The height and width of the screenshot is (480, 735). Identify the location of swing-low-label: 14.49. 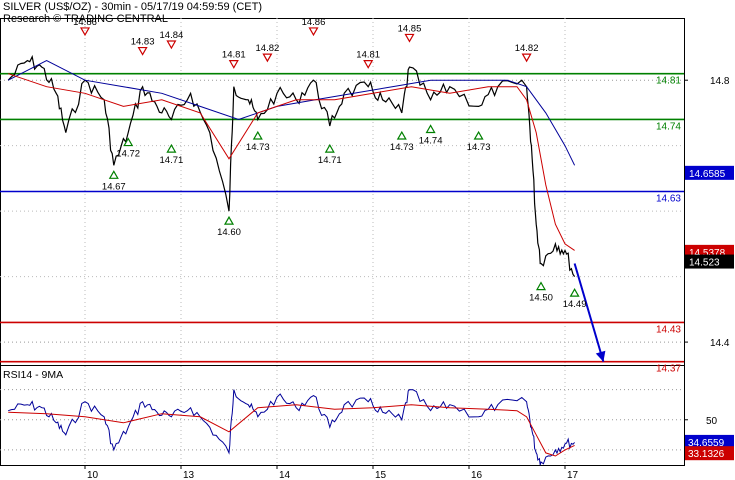
(575, 304).